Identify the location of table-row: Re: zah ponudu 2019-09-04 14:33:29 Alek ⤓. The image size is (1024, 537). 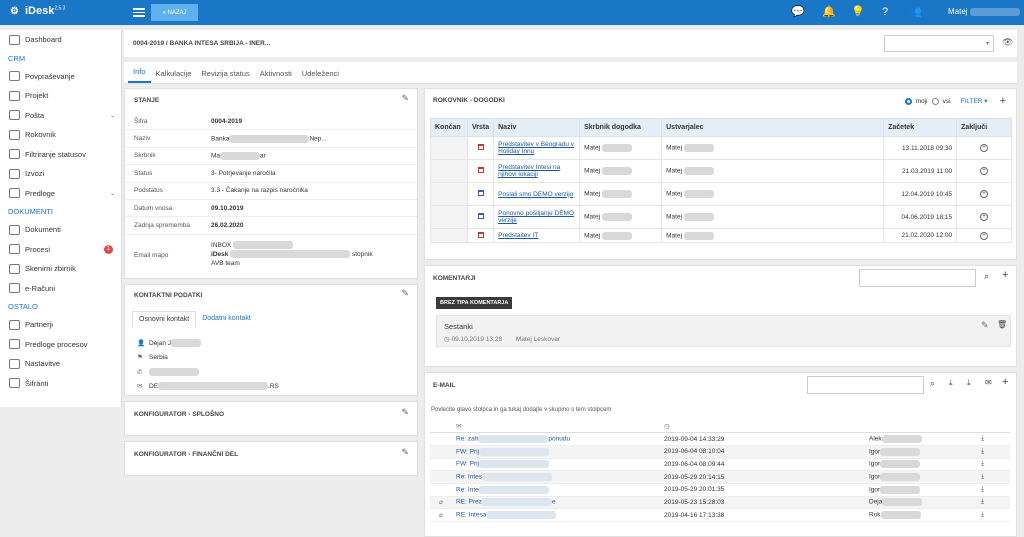
(720, 439).